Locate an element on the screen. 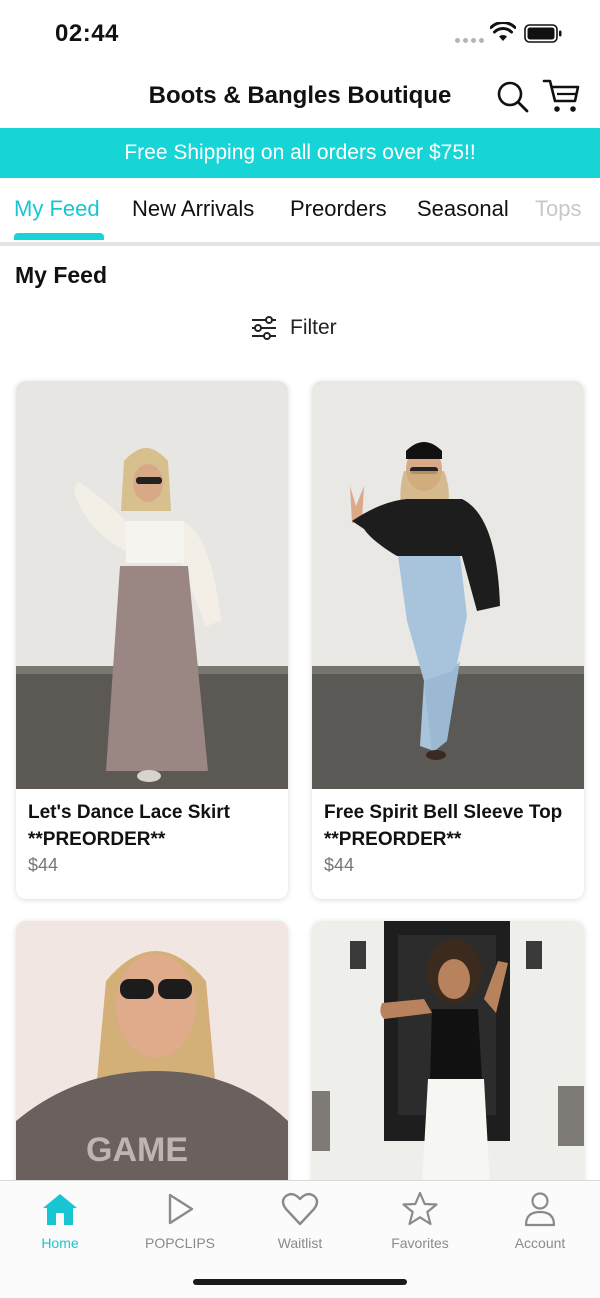 This screenshot has height=1298, width=600. product-card: GAME is located at coordinates (152, 1071).